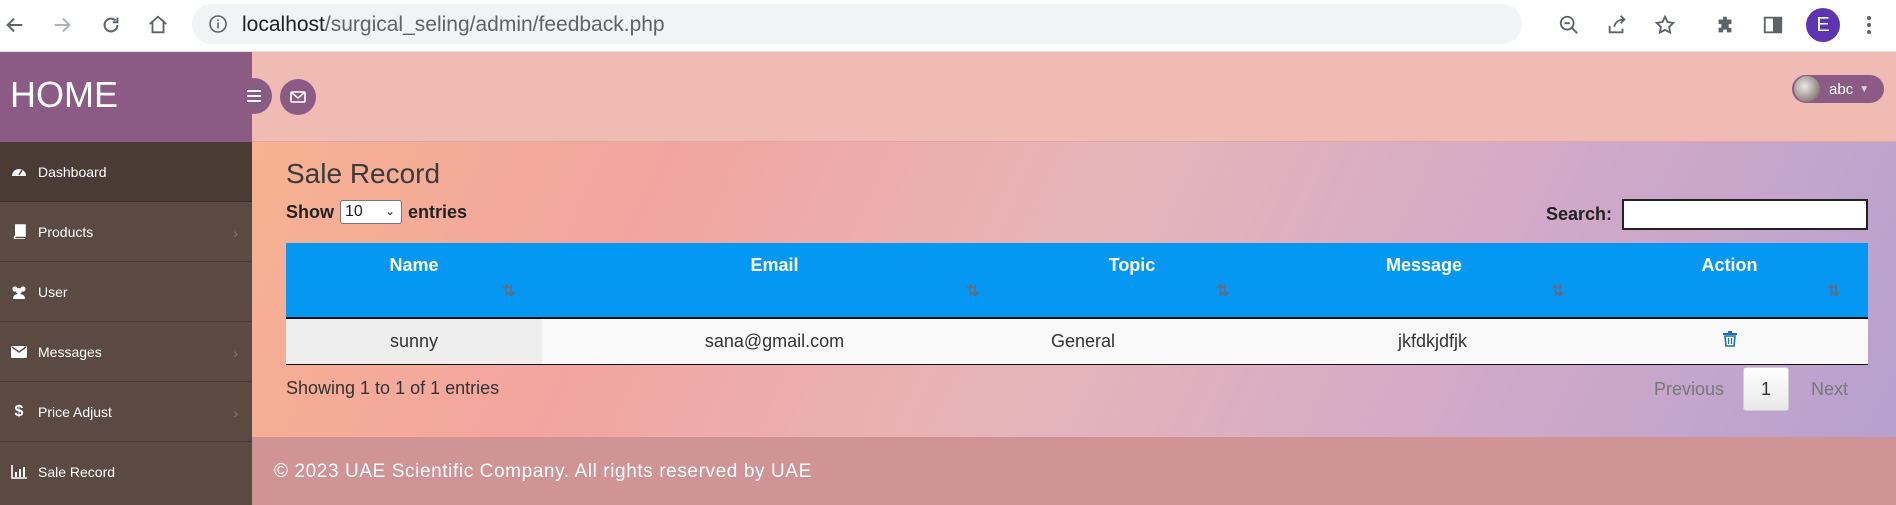 The width and height of the screenshot is (1896, 505). What do you see at coordinates (774, 265) in the screenshot?
I see `column-header-label: Email` at bounding box center [774, 265].